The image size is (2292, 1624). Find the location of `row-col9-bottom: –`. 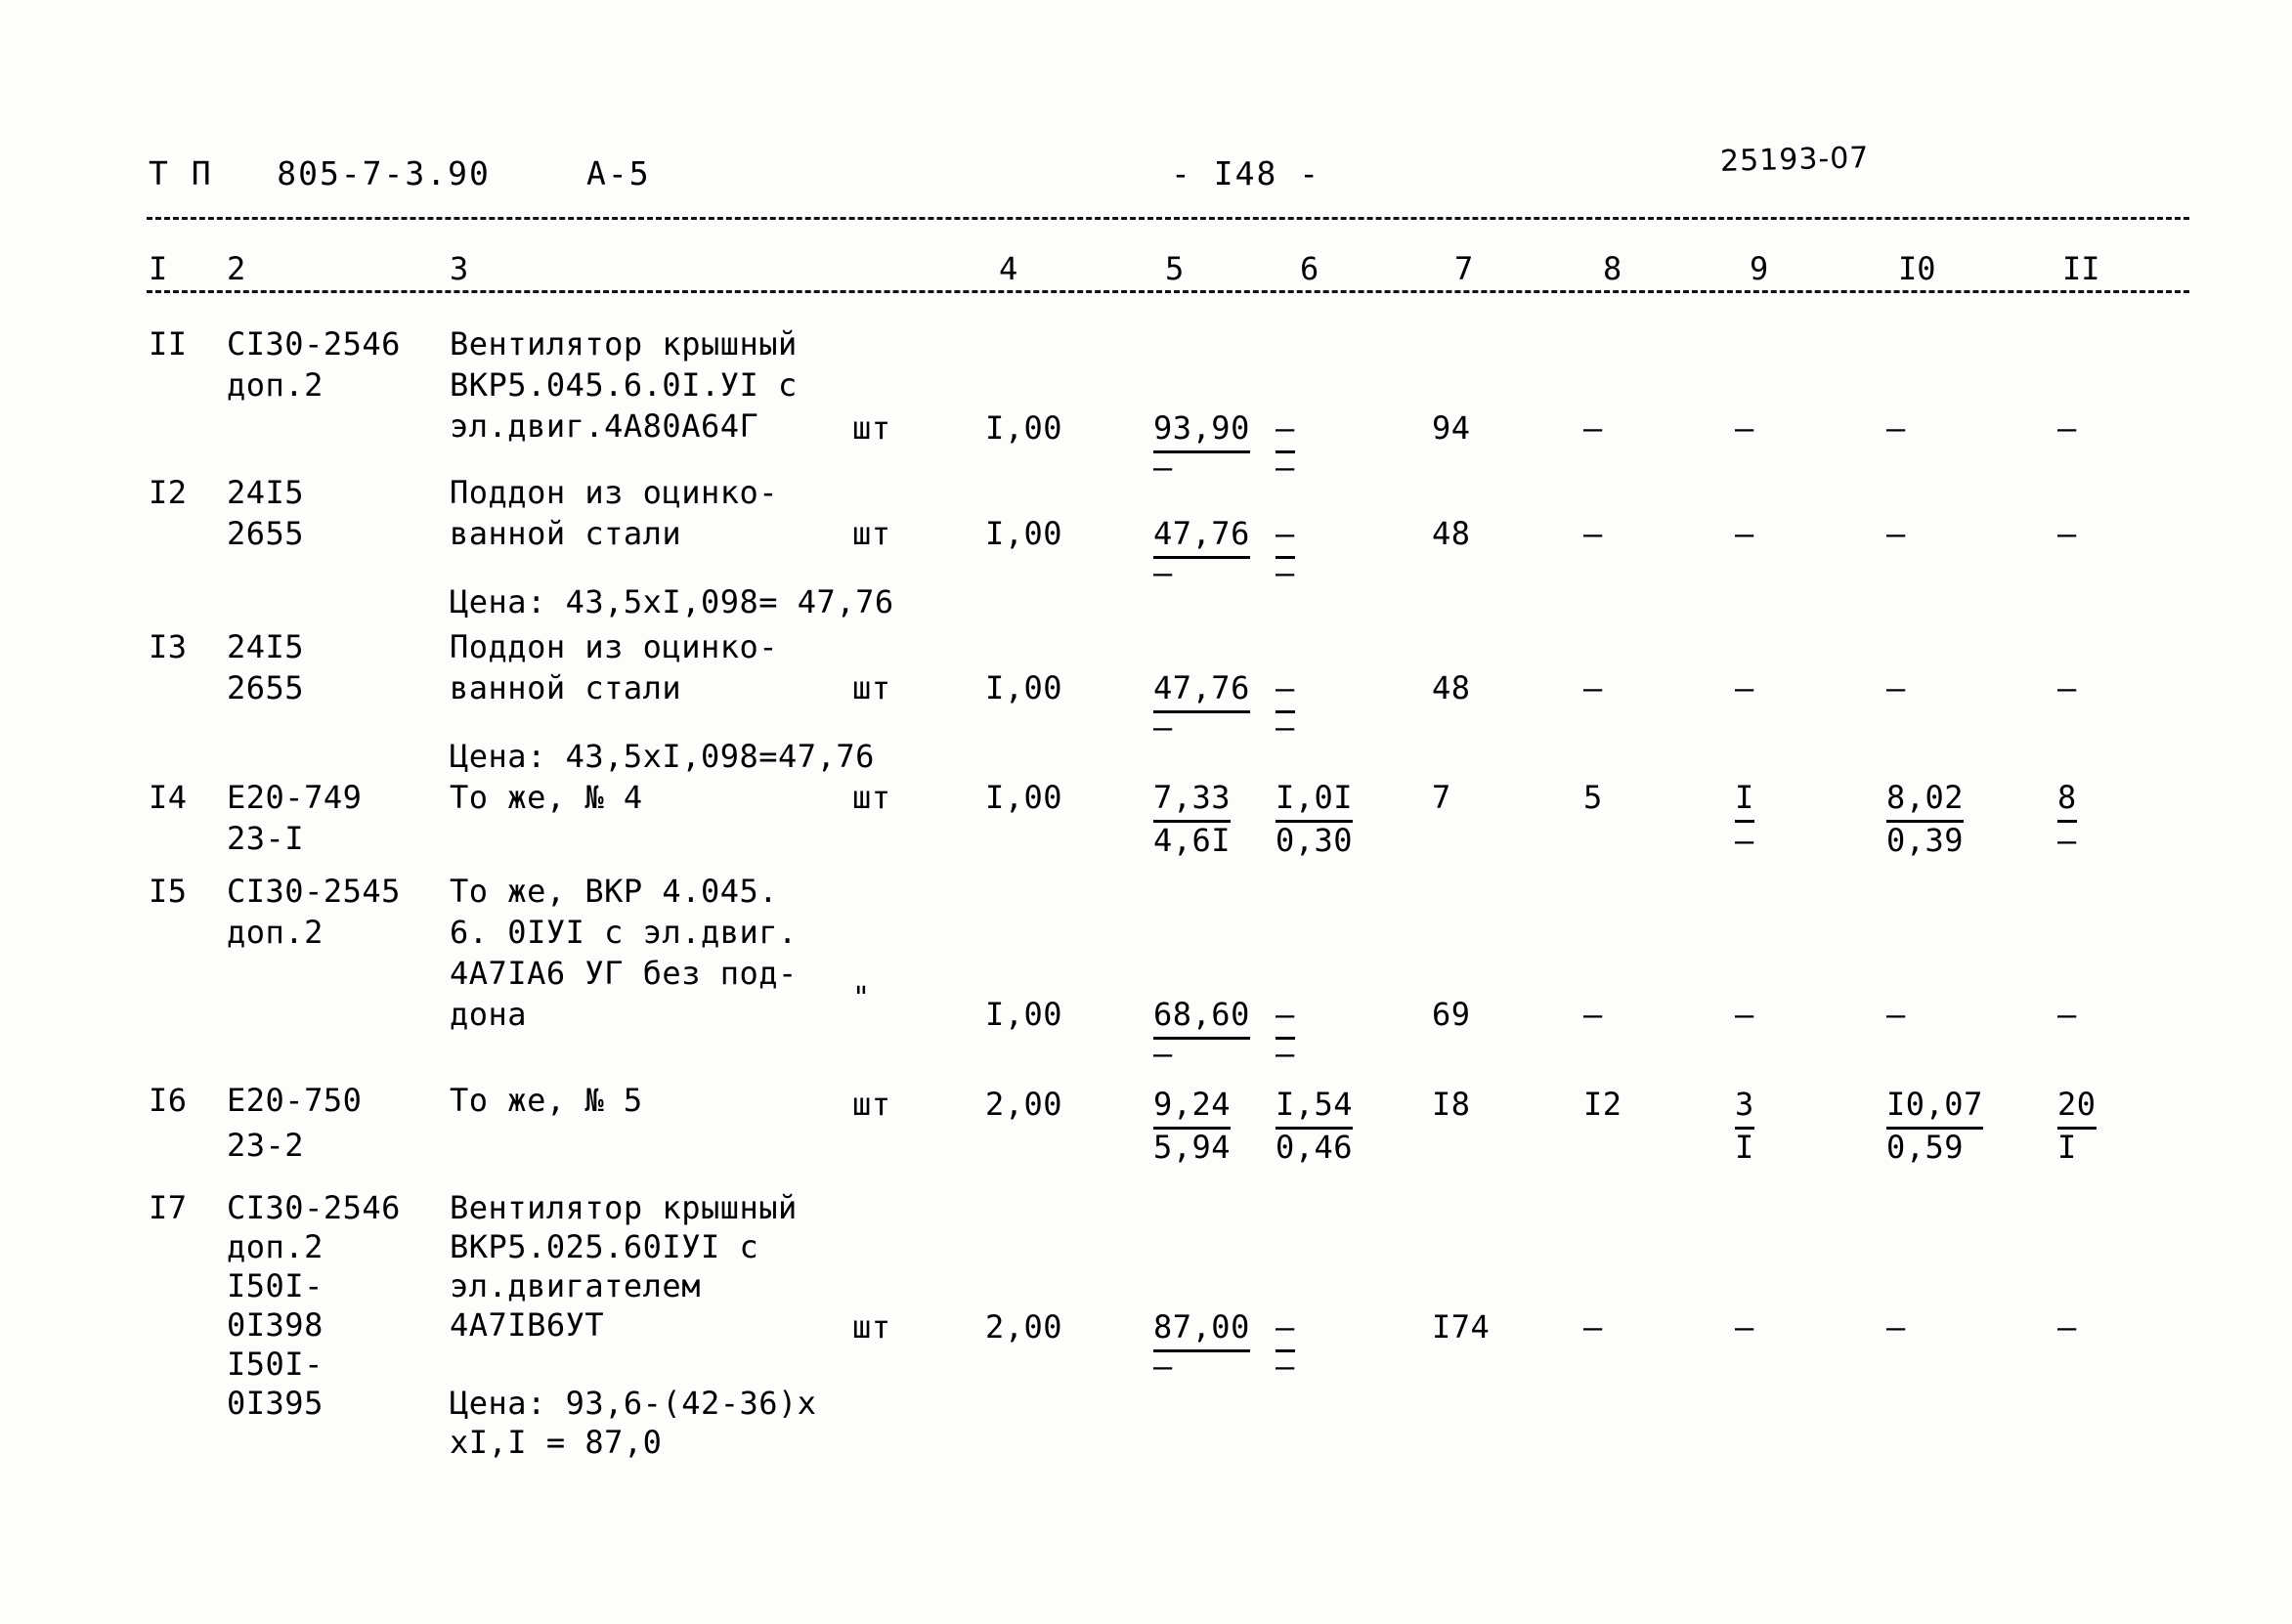

row-col9-bottom: – is located at coordinates (1744, 841).